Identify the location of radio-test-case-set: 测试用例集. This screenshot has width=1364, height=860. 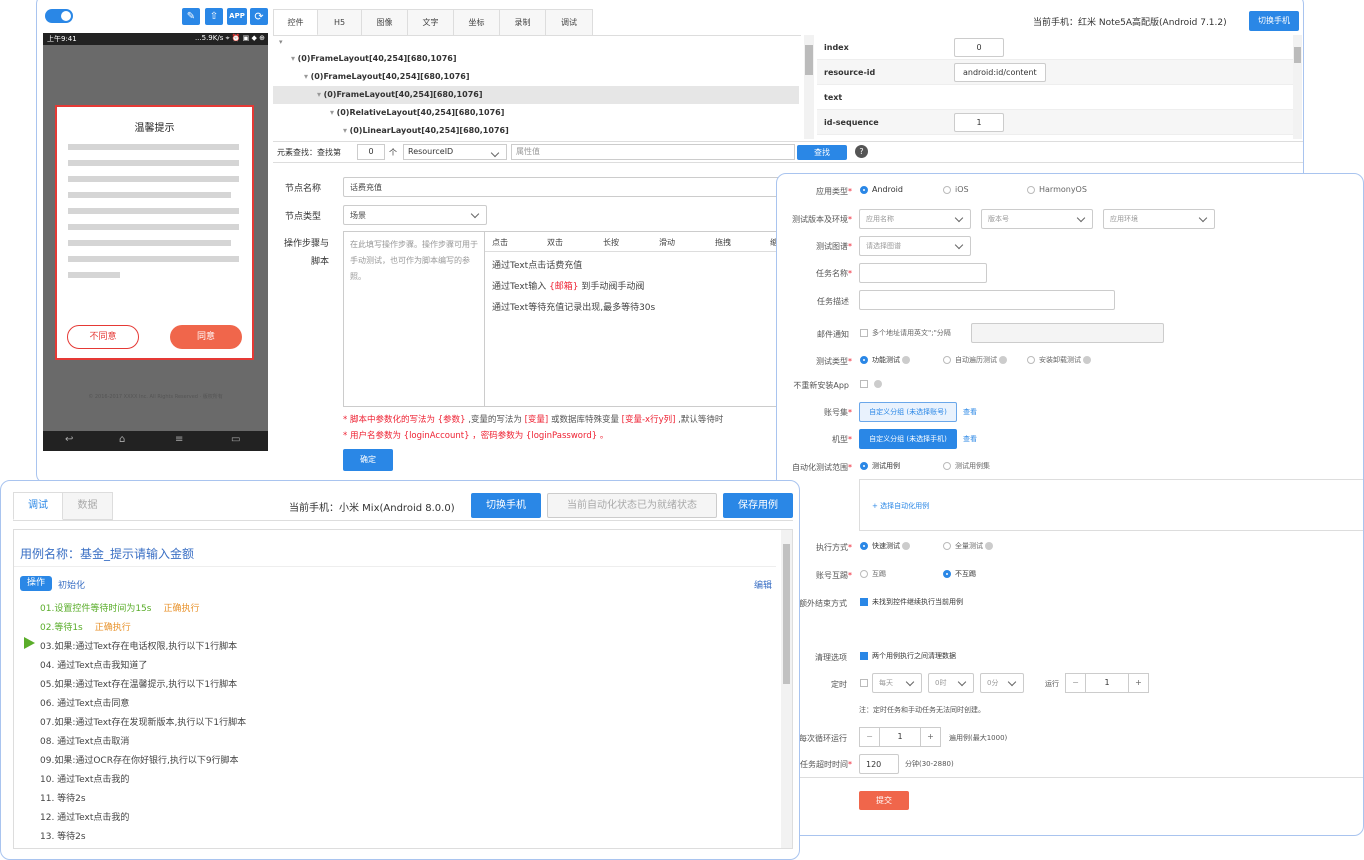
(966, 466).